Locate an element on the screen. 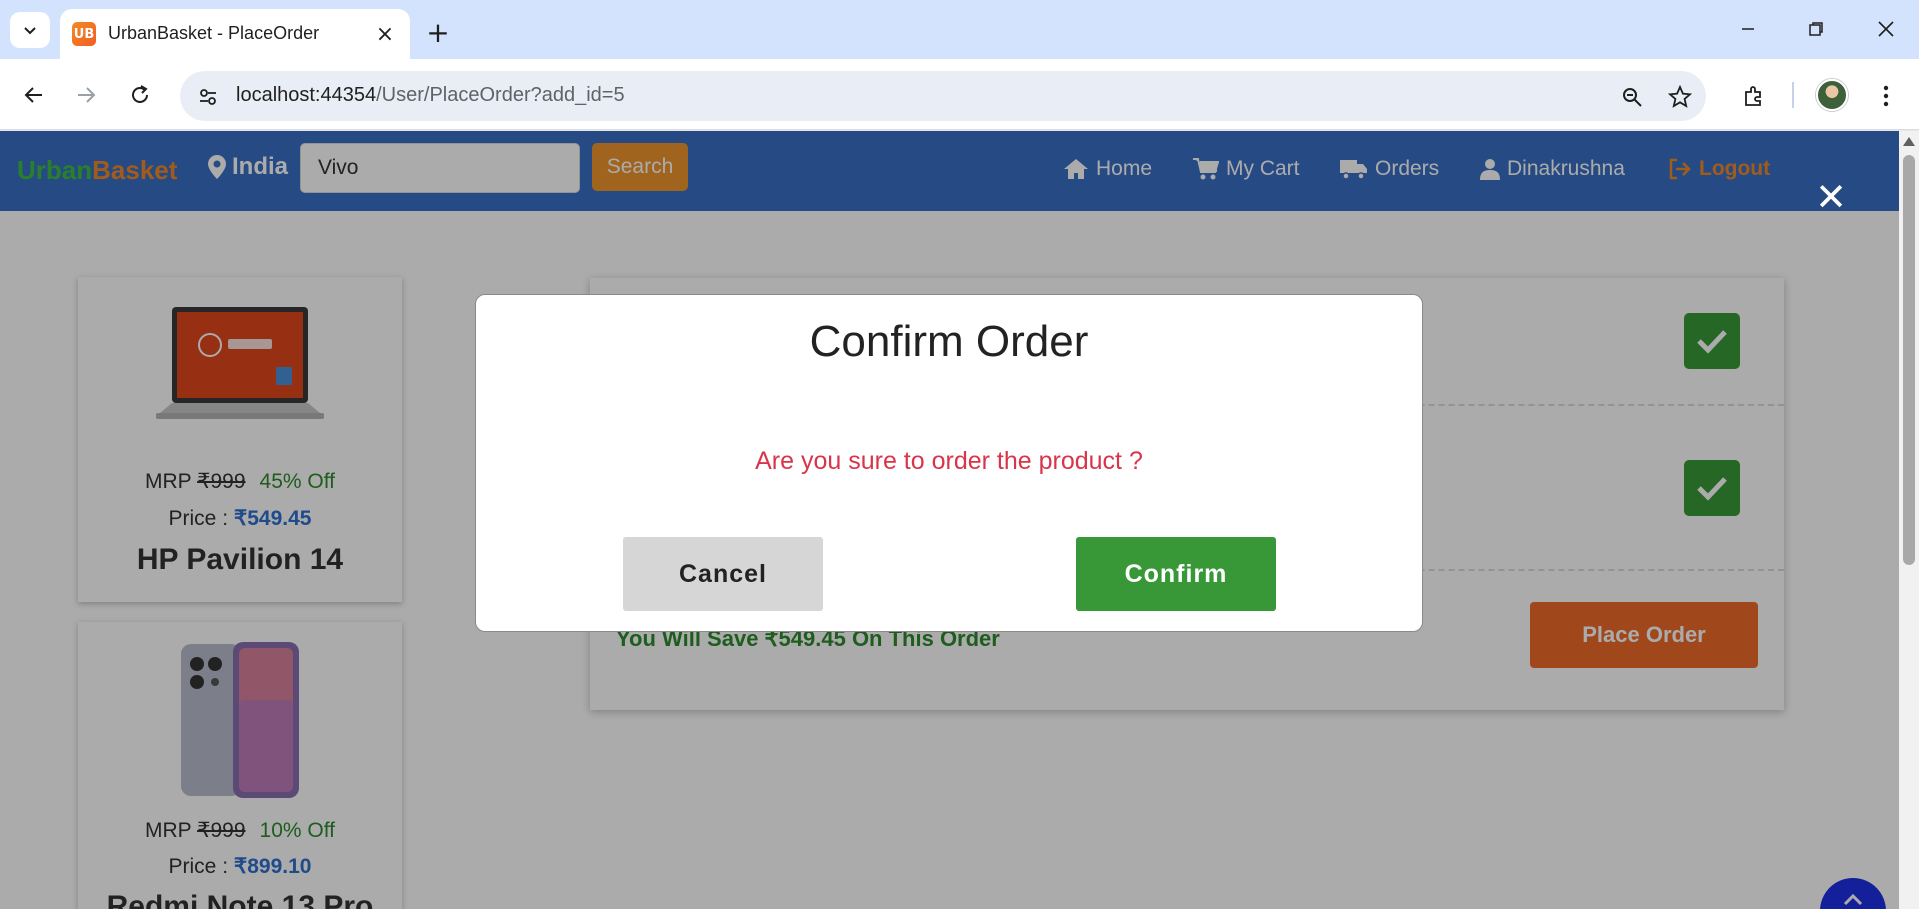  bookmark-star-icon is located at coordinates (1680, 97).